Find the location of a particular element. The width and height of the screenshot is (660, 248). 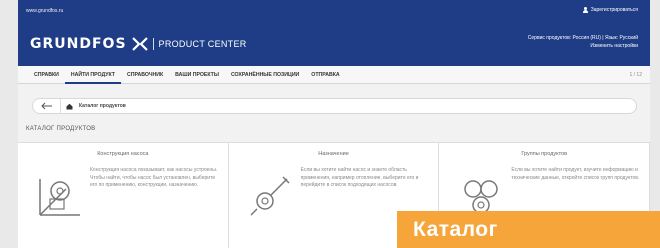

card-title: Группы продуктов is located at coordinates (544, 154).